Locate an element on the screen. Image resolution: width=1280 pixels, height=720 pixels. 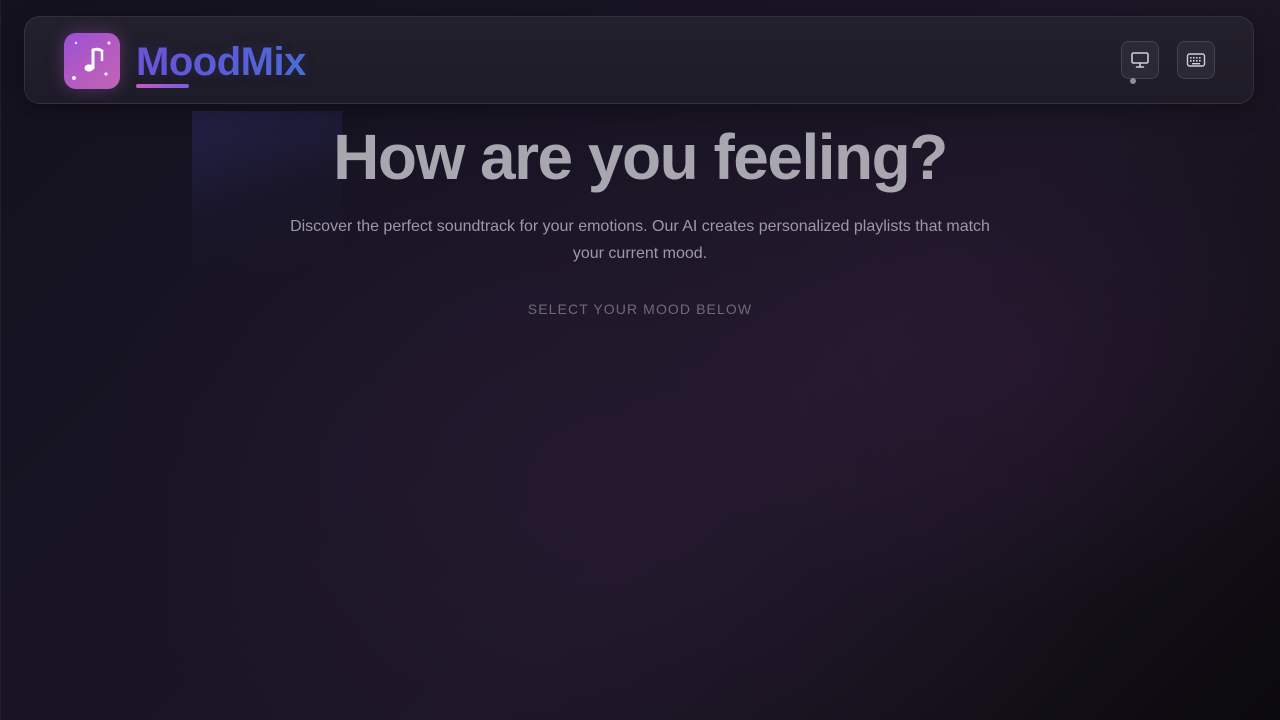
app-title: MoodMix is located at coordinates (221, 62).